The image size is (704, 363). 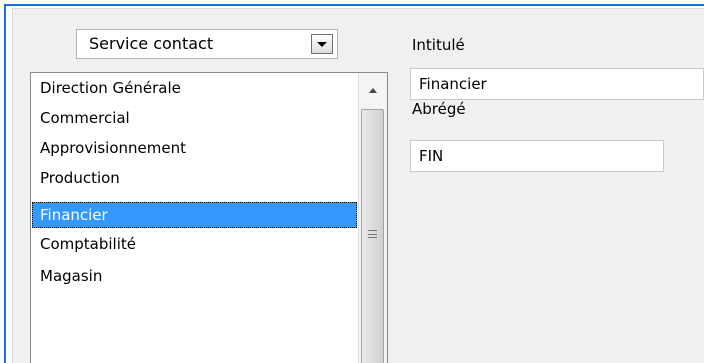 What do you see at coordinates (194, 244) in the screenshot?
I see `list-item: Comptabilité` at bounding box center [194, 244].